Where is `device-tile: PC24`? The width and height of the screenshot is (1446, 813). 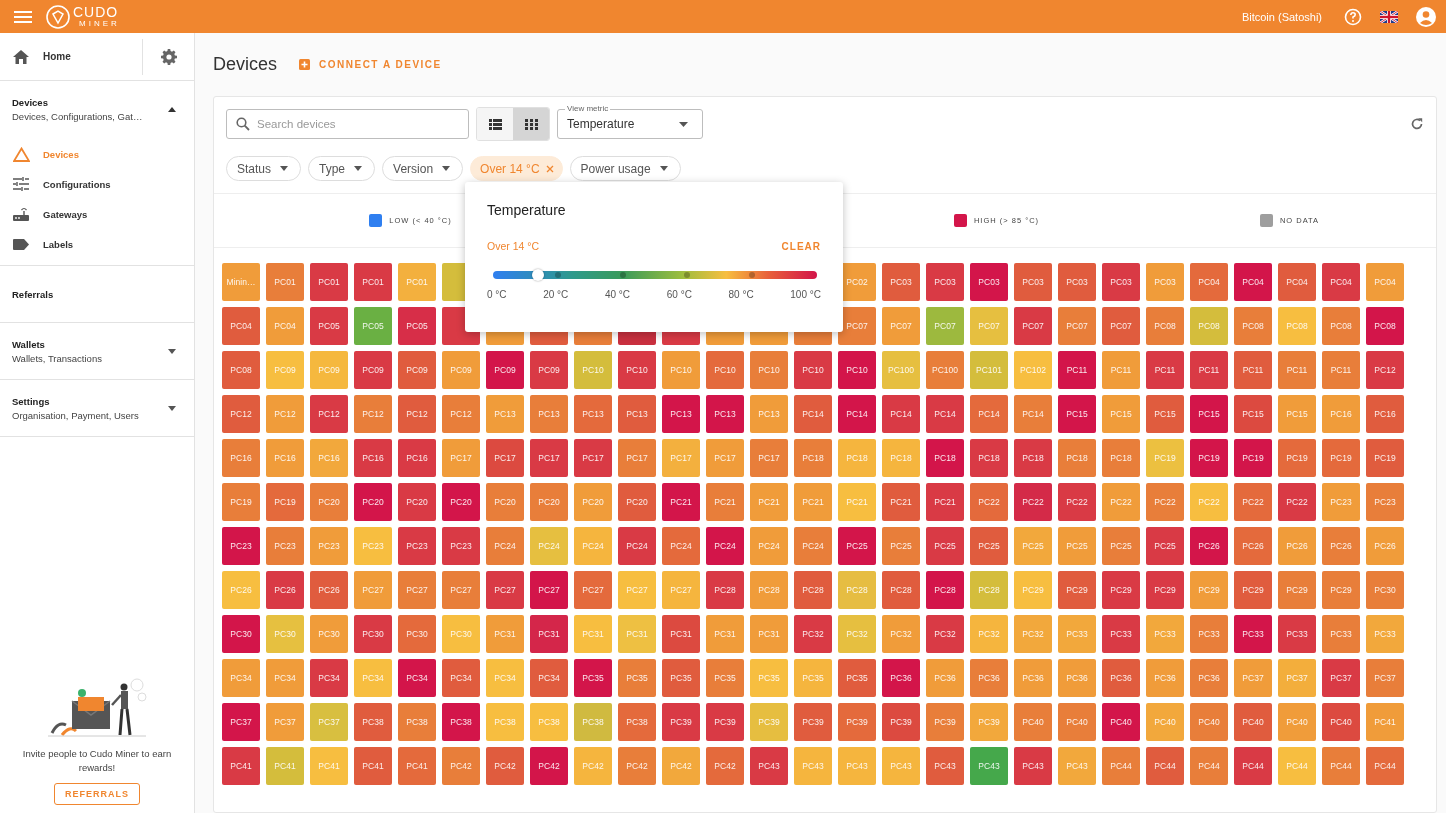 device-tile: PC24 is located at coordinates (769, 546).